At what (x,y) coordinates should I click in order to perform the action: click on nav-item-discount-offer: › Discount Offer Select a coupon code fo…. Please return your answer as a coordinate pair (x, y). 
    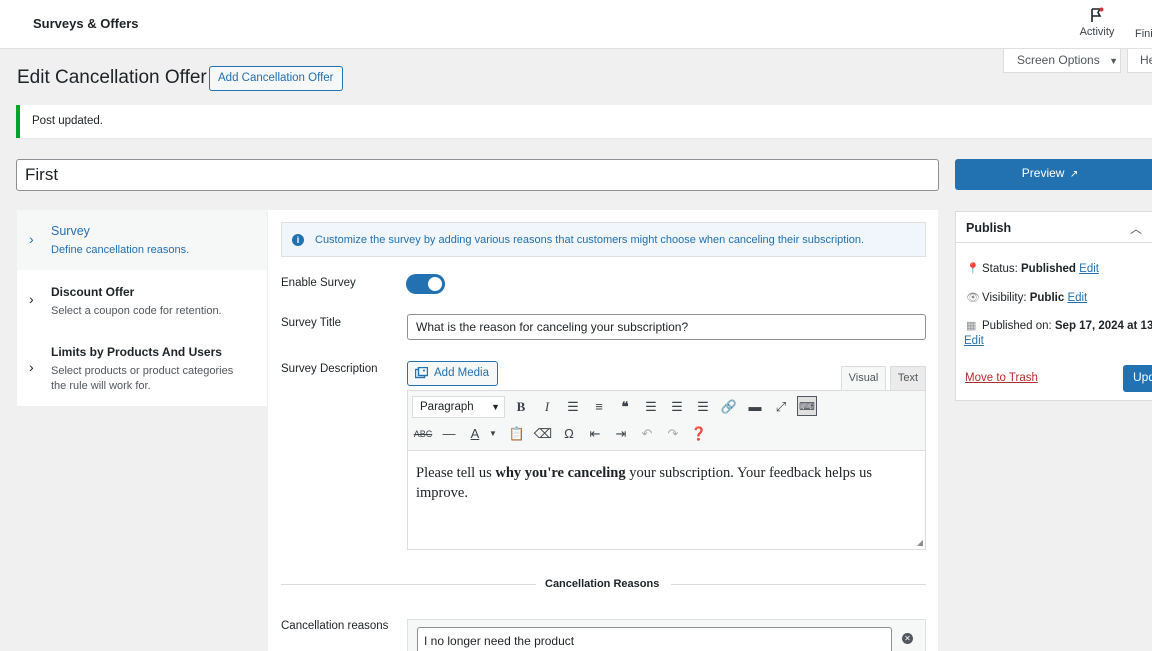
    Looking at the image, I should click on (142, 301).